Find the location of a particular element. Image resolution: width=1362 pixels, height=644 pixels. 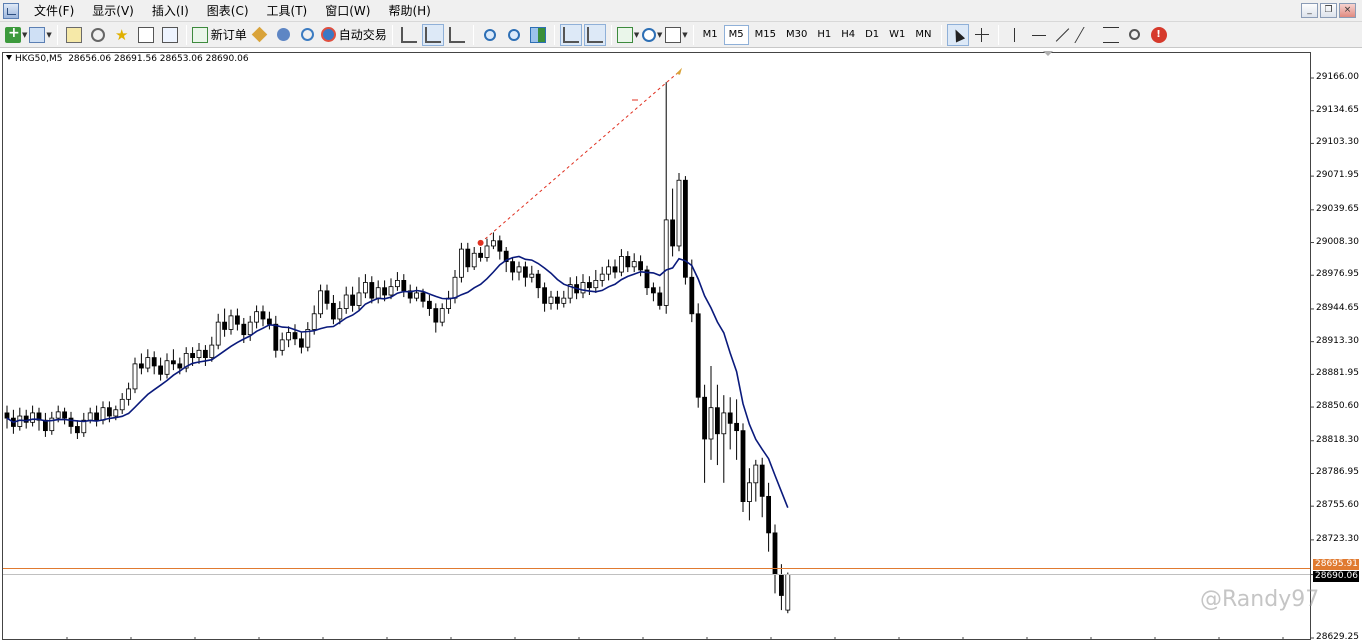

zoom-out-icon is located at coordinates (513, 34).